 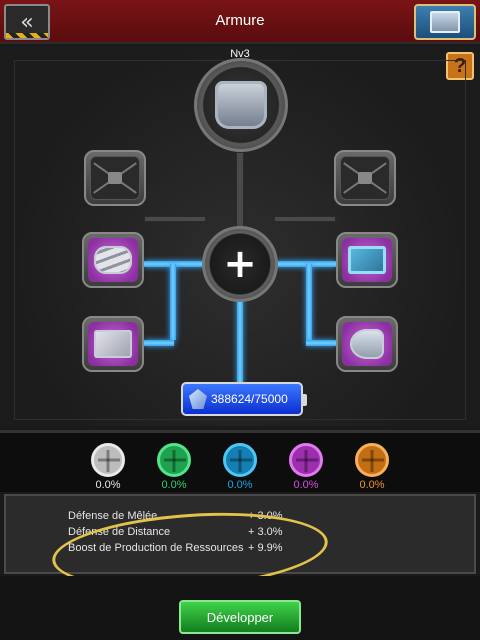 What do you see at coordinates (240, 617) in the screenshot?
I see `develop-button: Développer` at bounding box center [240, 617].